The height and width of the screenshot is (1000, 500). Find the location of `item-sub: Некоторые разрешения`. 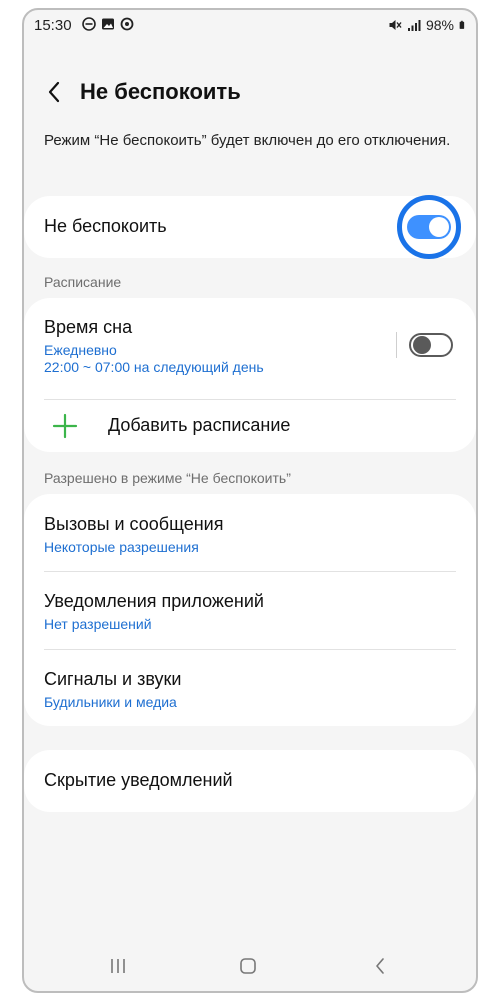

item-sub: Некоторые разрешения is located at coordinates (121, 547).